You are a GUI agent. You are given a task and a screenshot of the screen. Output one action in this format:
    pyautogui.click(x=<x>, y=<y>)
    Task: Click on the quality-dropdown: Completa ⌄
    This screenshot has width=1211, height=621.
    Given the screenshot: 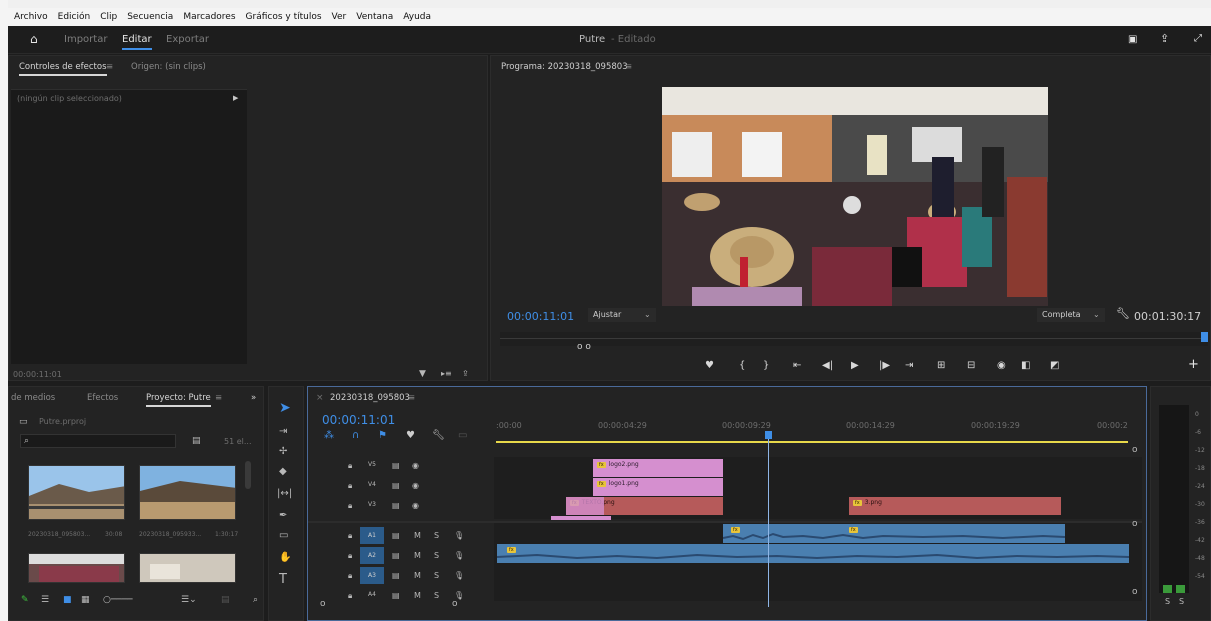 What is the action you would take?
    pyautogui.click(x=1071, y=315)
    